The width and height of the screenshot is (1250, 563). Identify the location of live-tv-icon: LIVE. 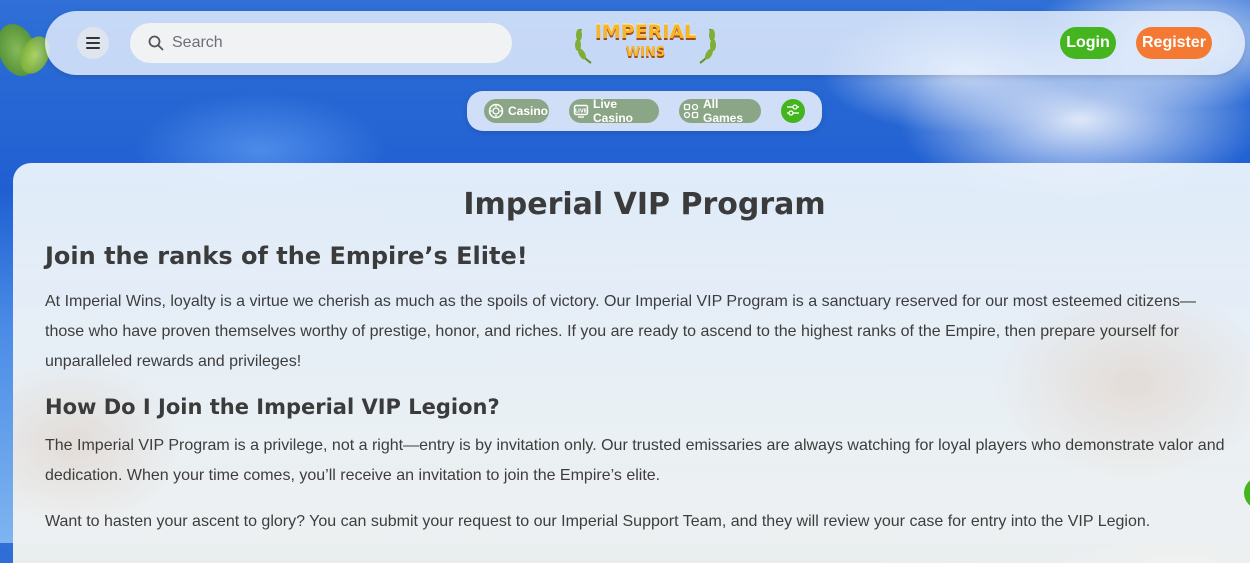
(581, 111).